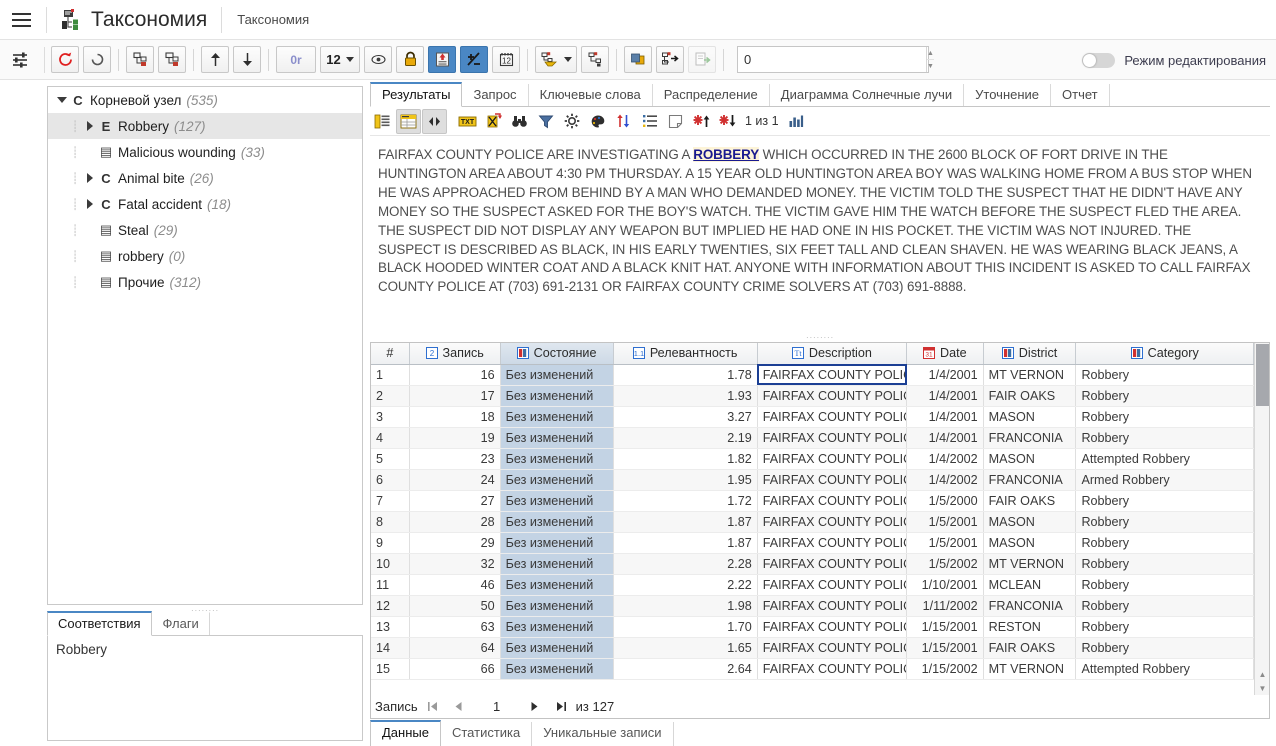  Describe the element at coordinates (685, 669) in the screenshot. I see `cell-relevance: 2.64` at that location.